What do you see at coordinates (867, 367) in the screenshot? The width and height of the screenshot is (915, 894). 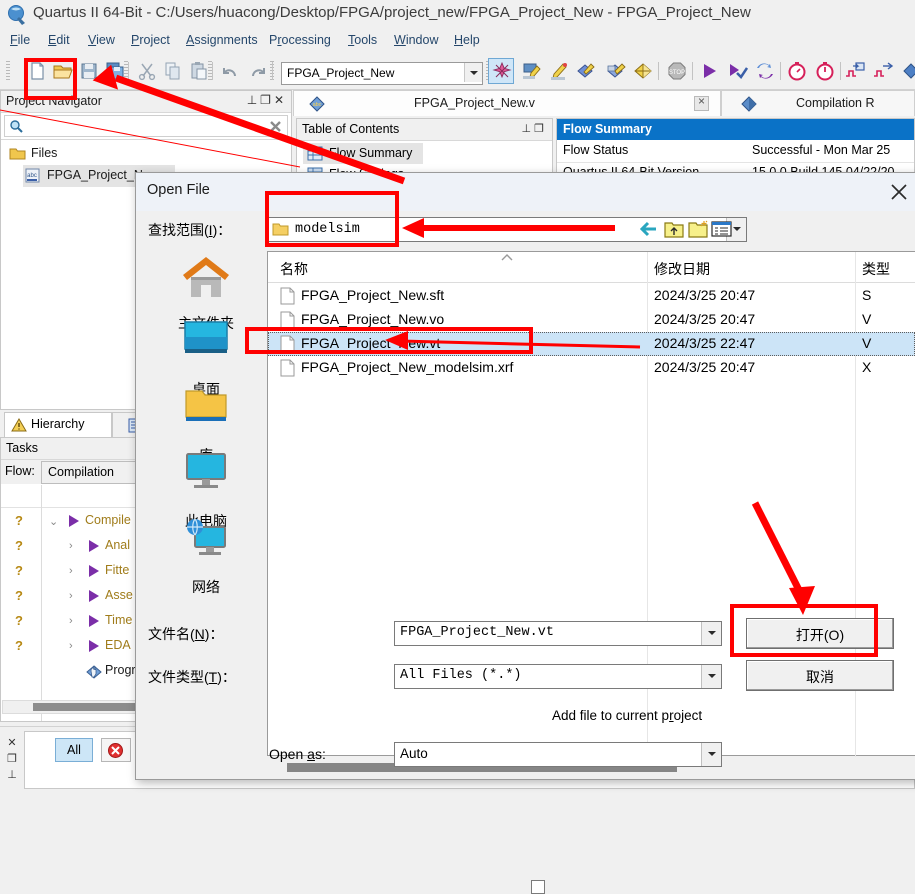 I see `file-type: X` at bounding box center [867, 367].